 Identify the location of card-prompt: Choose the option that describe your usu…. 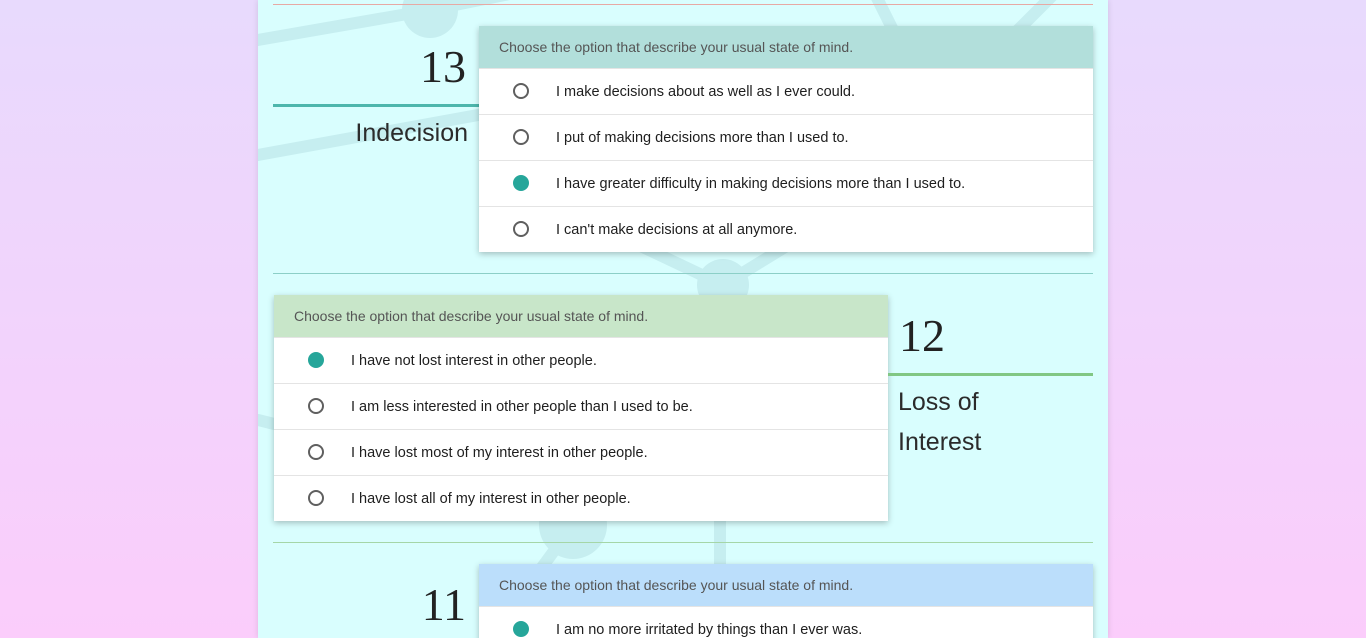
(786, 585).